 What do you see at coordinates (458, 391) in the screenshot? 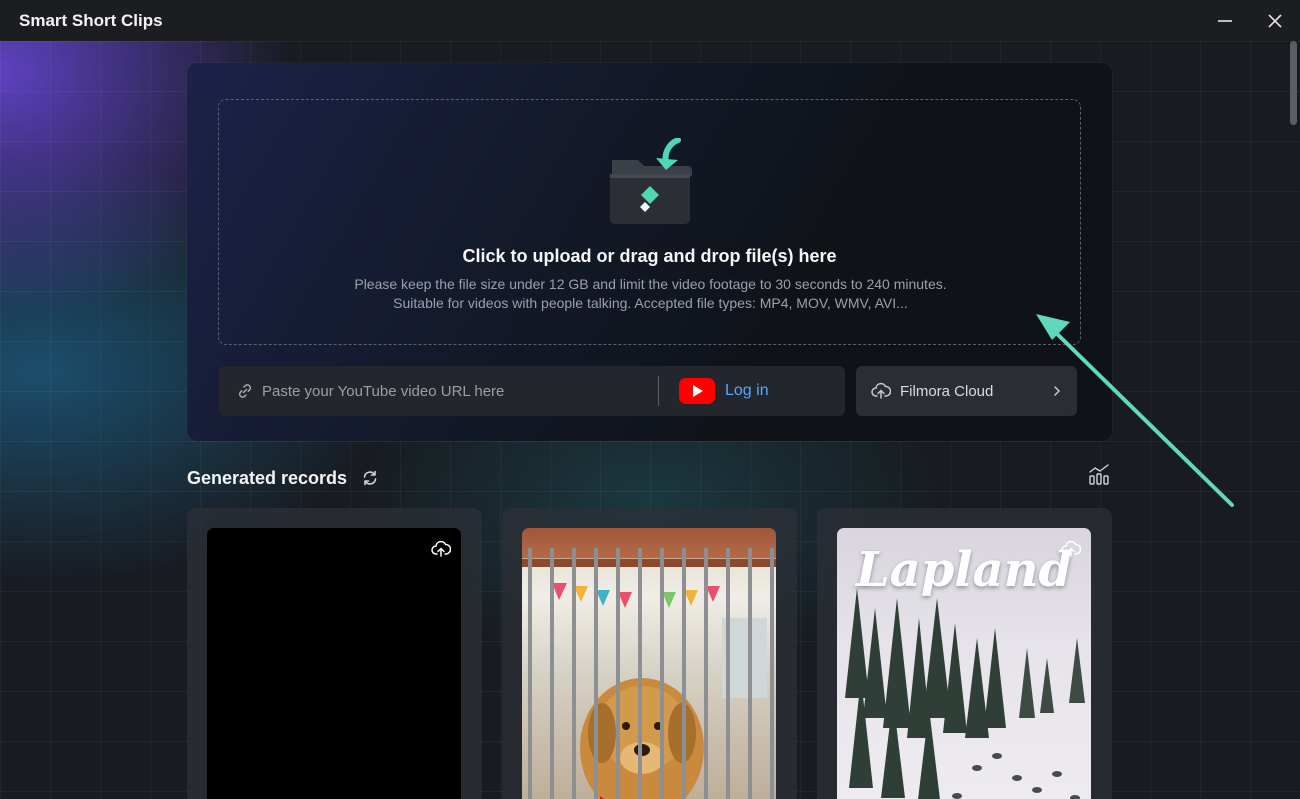
I see `youtube-url-input` at bounding box center [458, 391].